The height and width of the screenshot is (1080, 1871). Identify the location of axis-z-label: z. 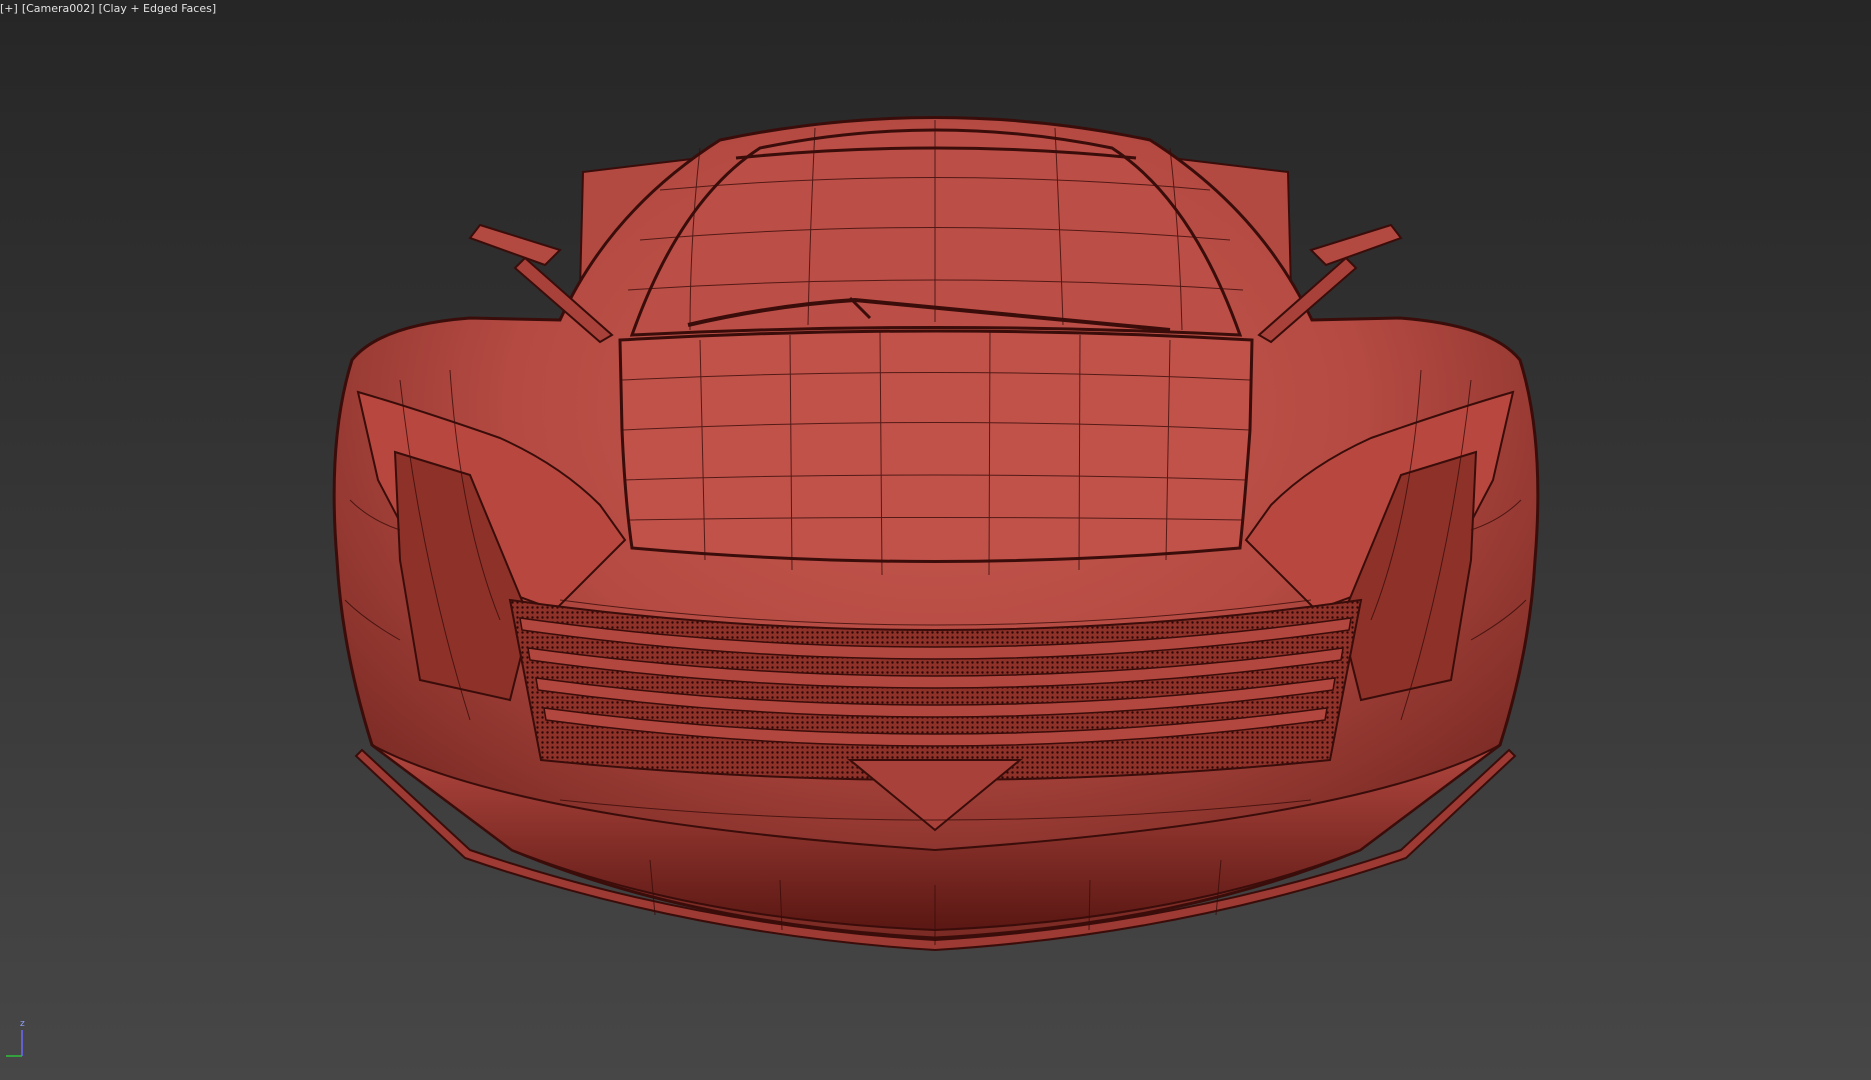
(22, 1024).